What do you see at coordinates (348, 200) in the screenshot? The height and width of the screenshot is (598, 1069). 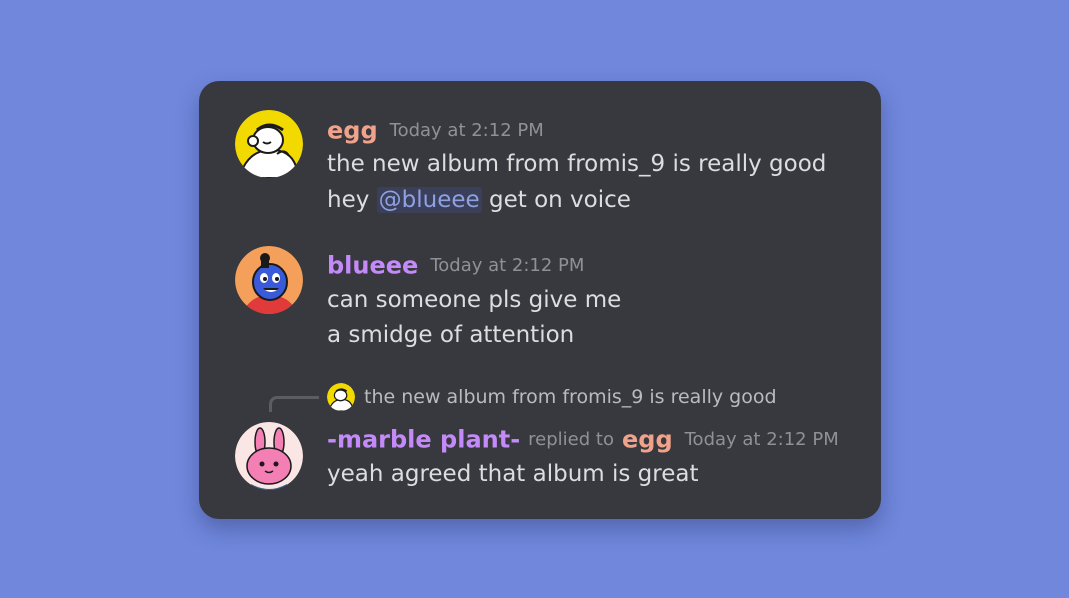 I see `message-text: hey` at bounding box center [348, 200].